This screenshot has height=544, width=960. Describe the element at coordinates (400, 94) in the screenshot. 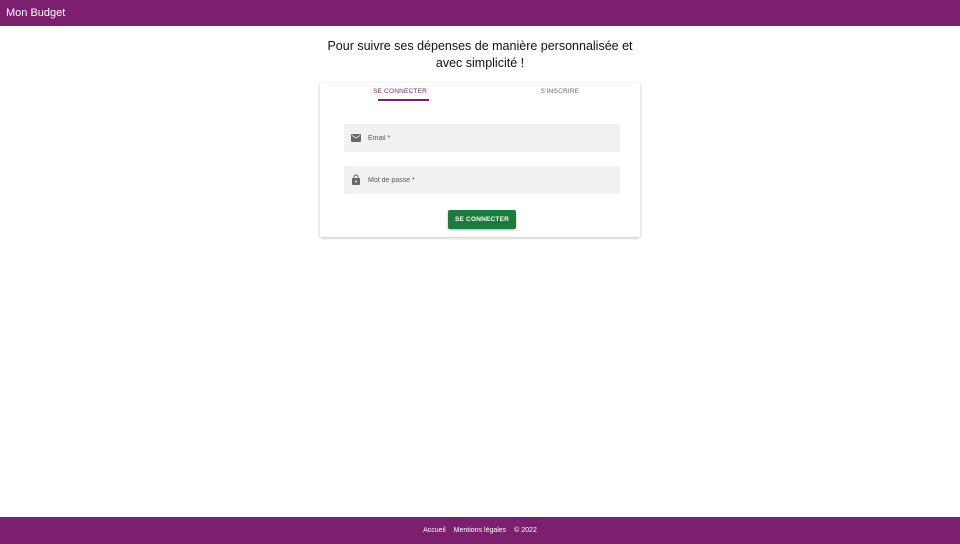

I see `tab-login: SE CONNECTER` at that location.